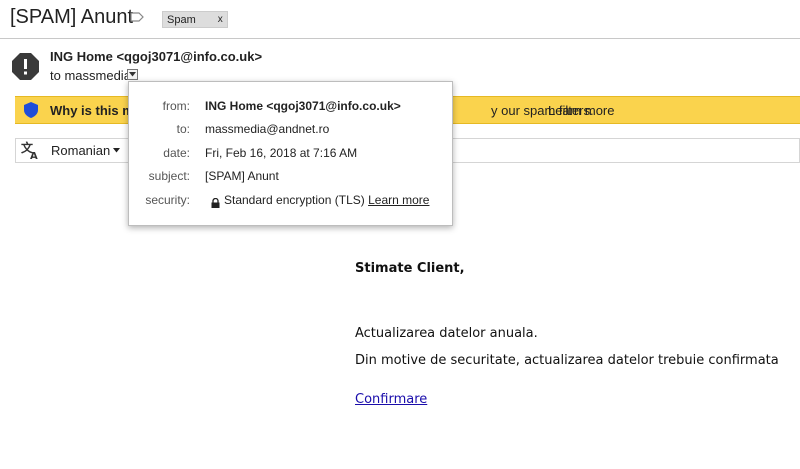  I want to click on label-tag-icon, so click(137, 17).